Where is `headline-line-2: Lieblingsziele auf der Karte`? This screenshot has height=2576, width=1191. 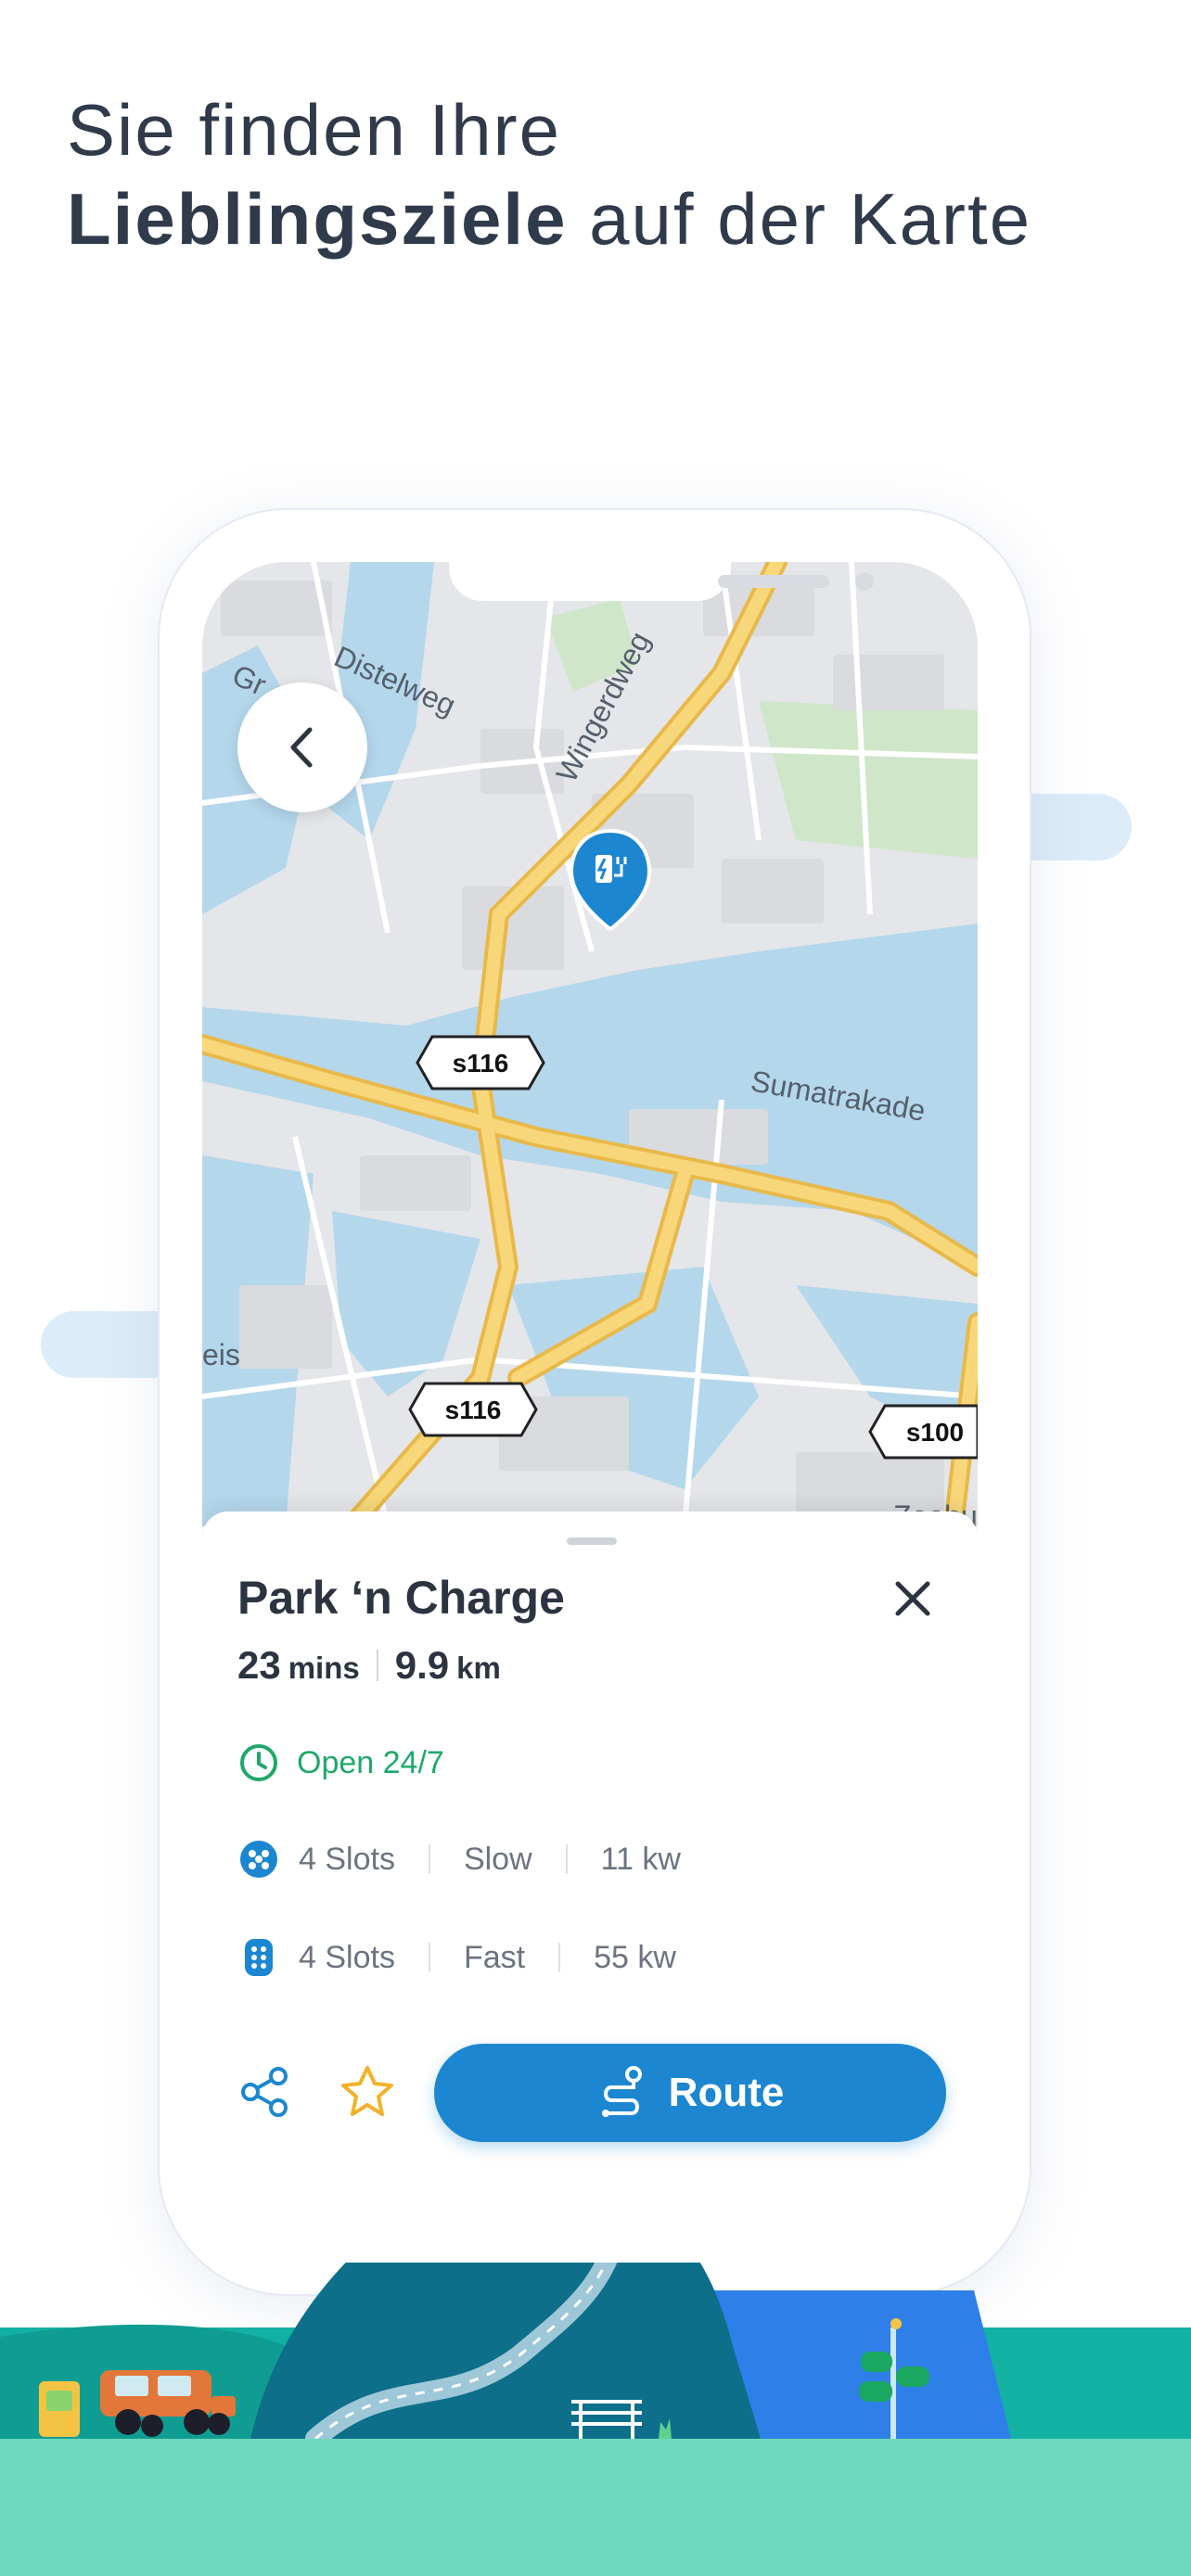
headline-line-2: Lieblingsziele auf der Karte is located at coordinates (605, 218).